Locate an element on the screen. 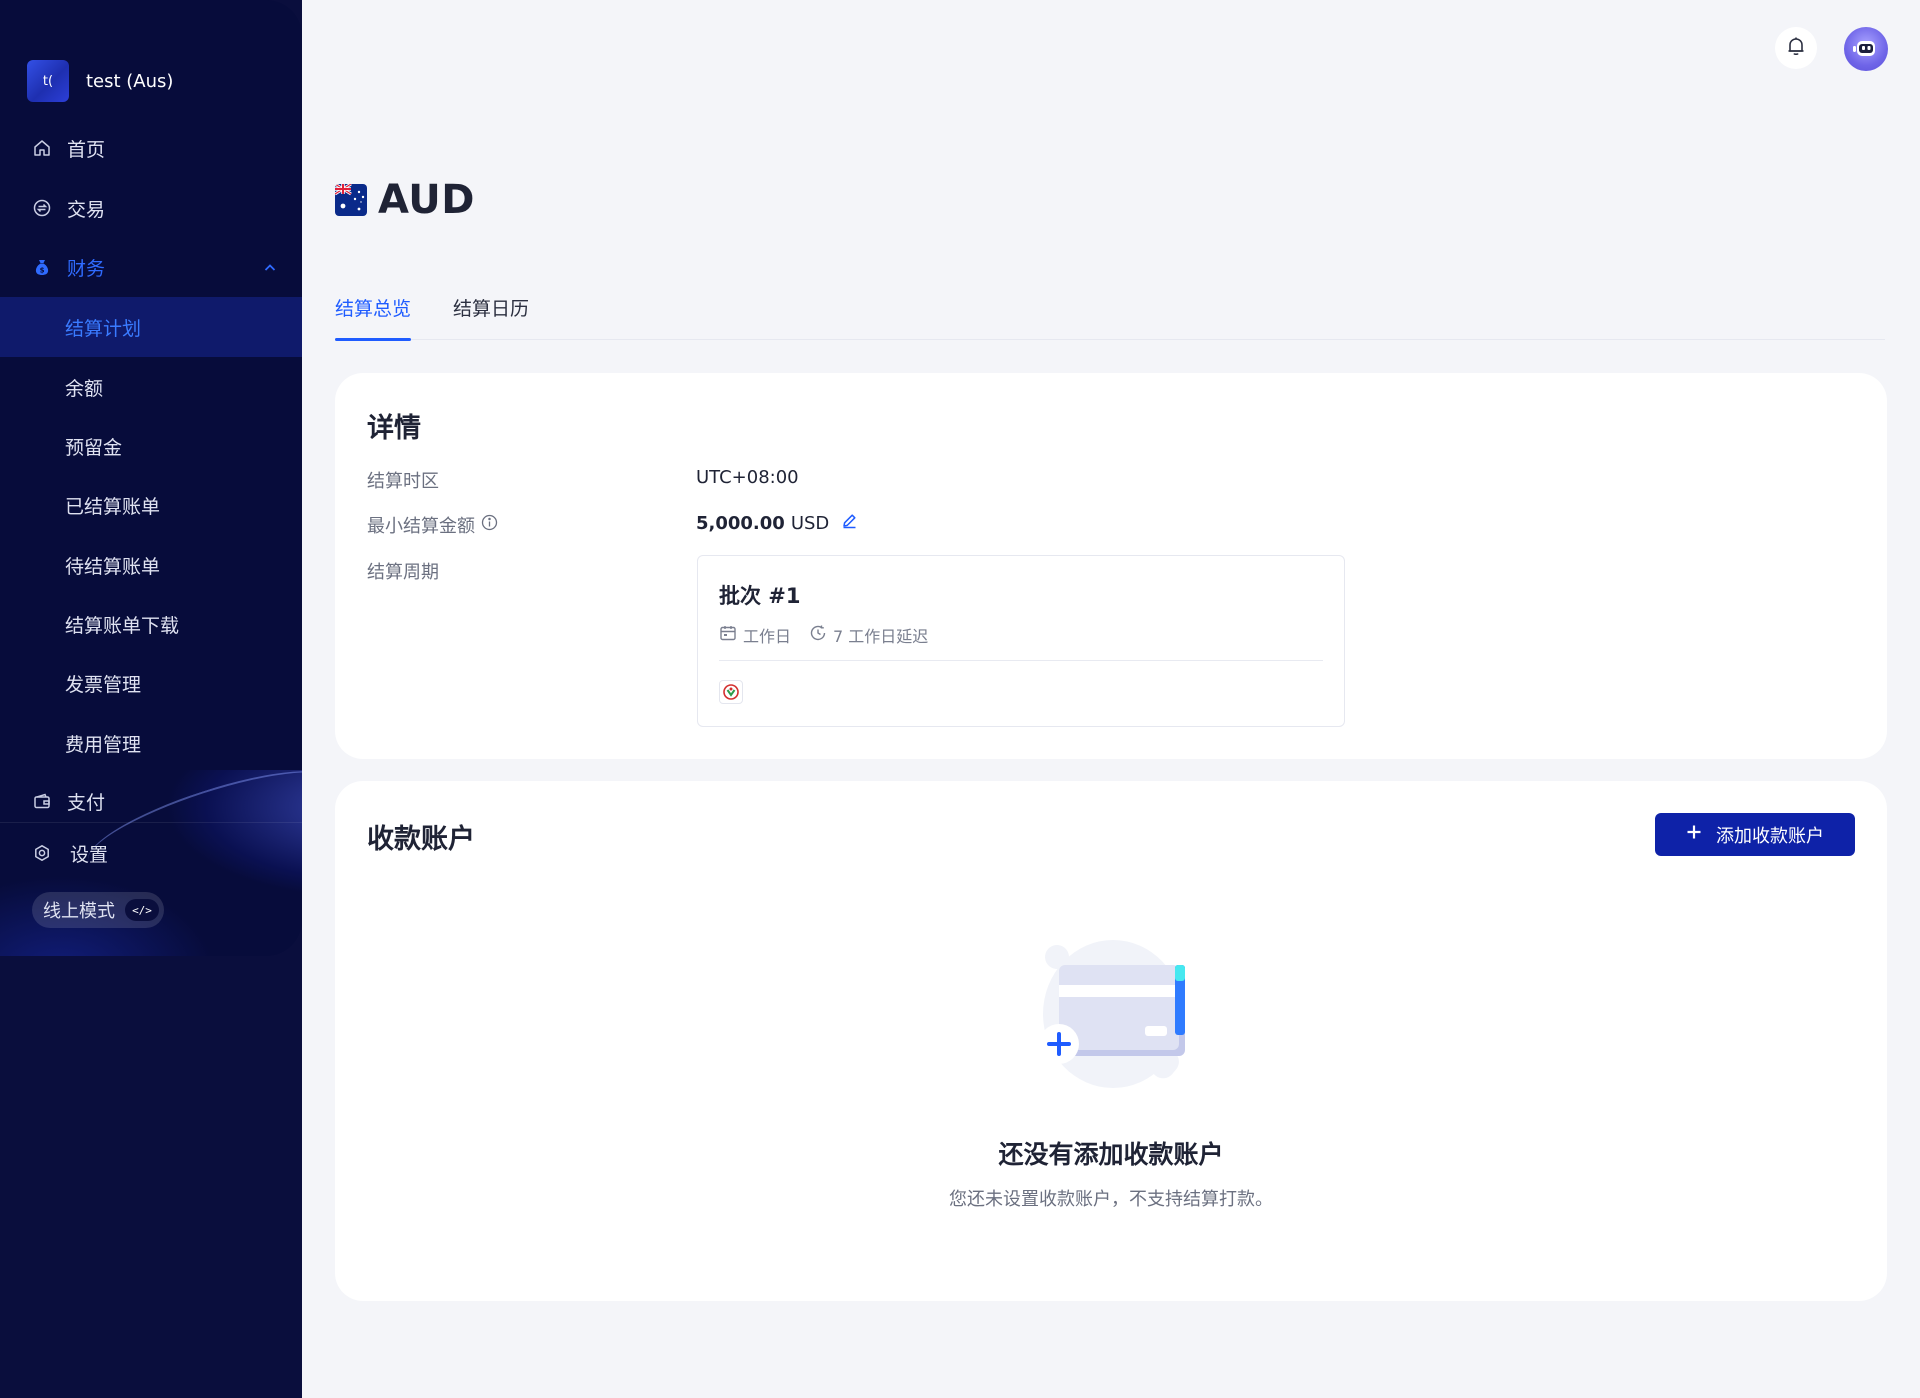  tab-settlement-calendar: 结算日历 is located at coordinates (491, 317).